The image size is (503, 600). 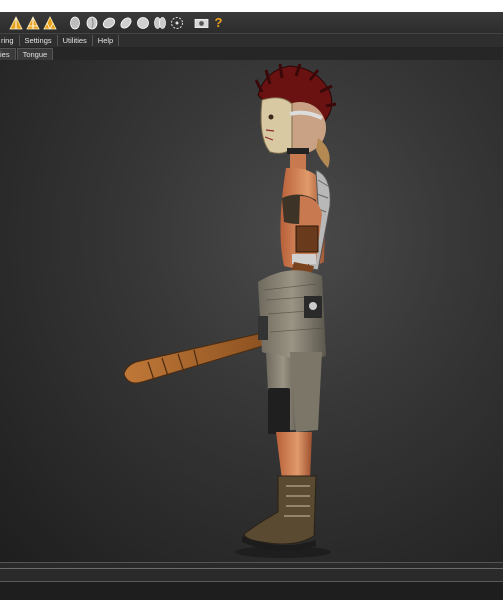 What do you see at coordinates (251, 591) in the screenshot?
I see `status-bar` at bounding box center [251, 591].